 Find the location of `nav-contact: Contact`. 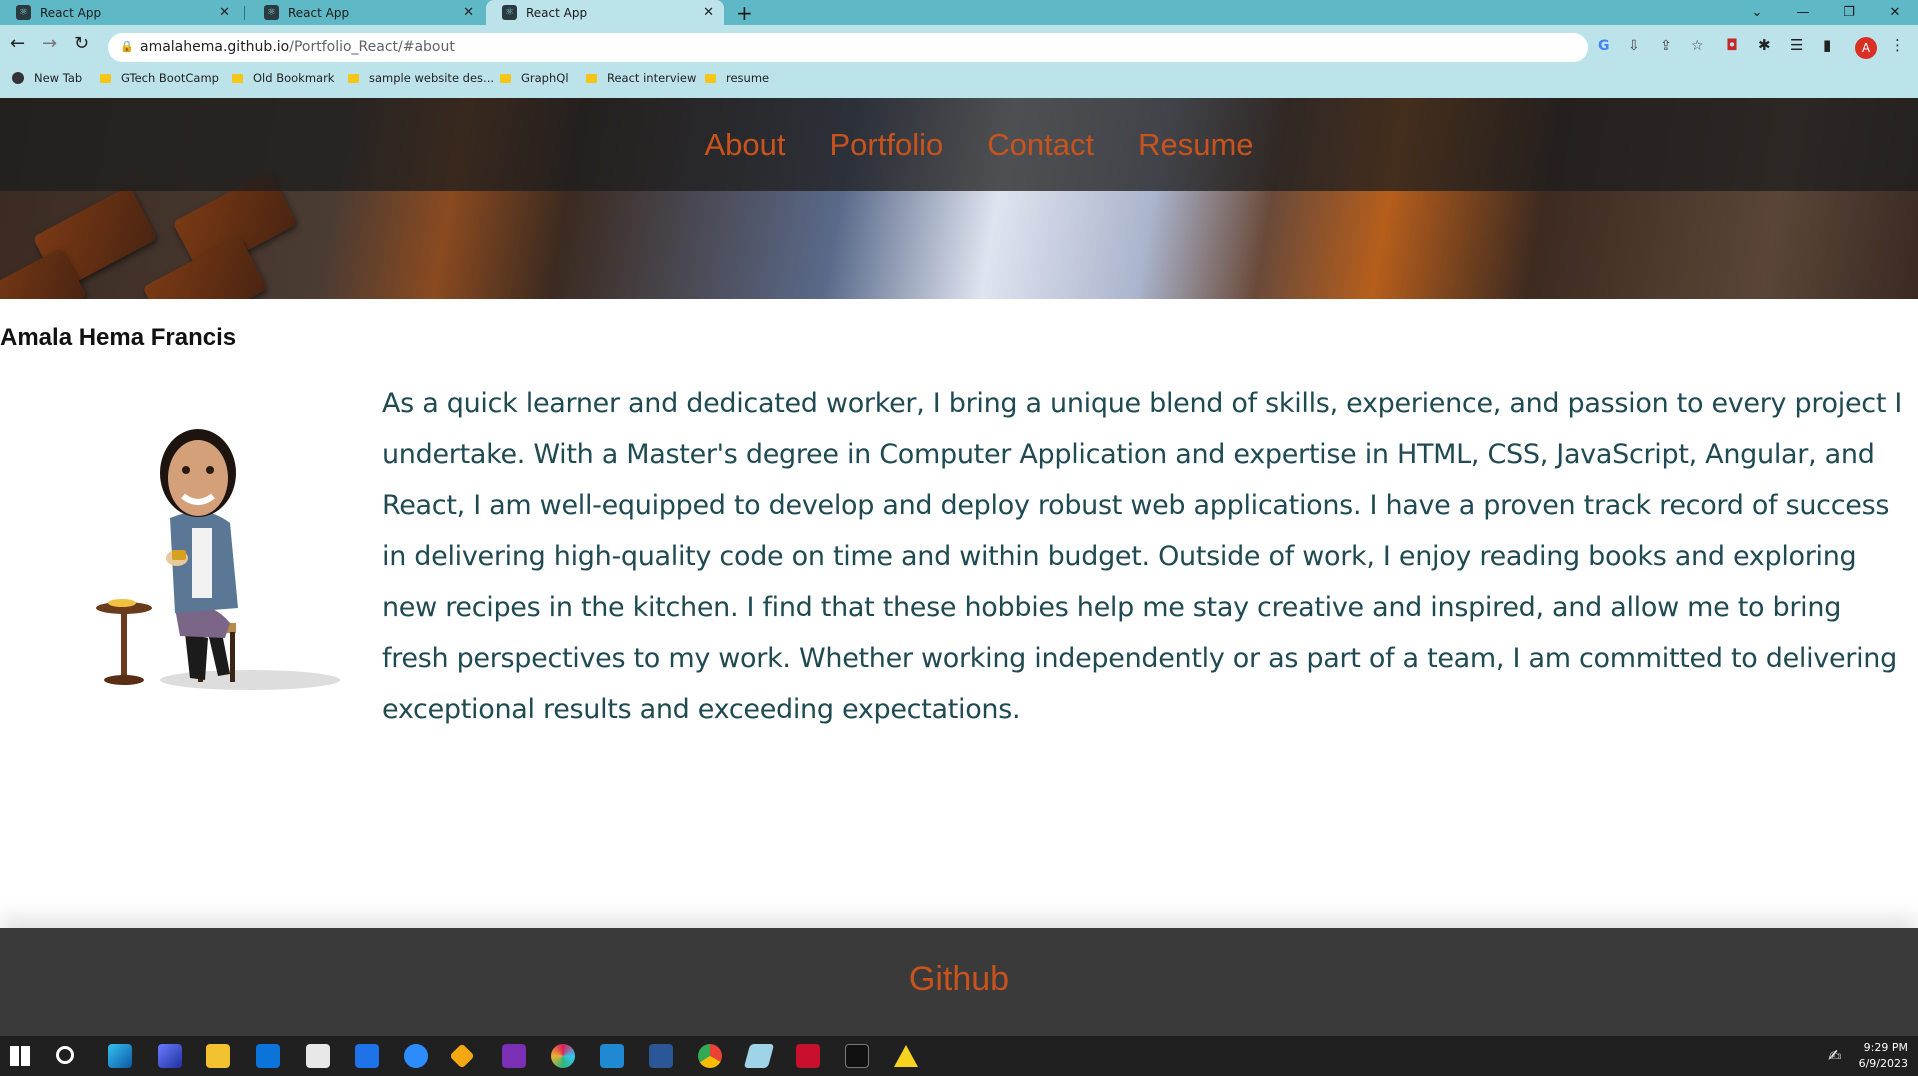

nav-contact: Contact is located at coordinates (1040, 145).